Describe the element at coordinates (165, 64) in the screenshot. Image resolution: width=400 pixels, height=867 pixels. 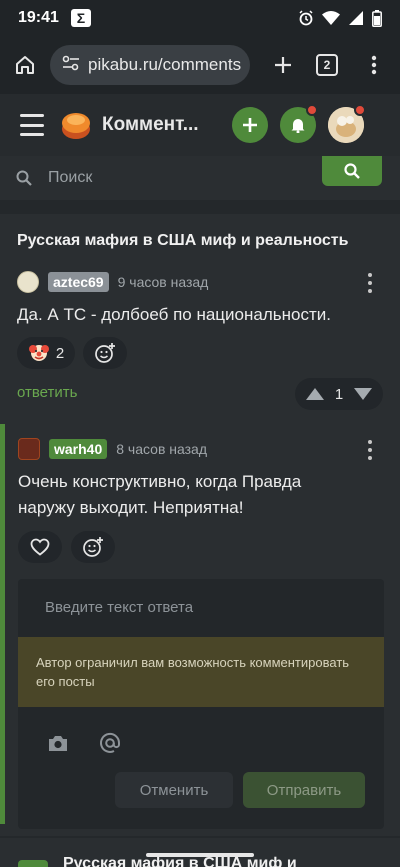
I see `url-text: pikabu.ru/comments` at that location.